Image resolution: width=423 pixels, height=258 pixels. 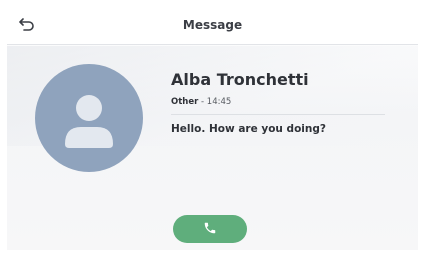 I want to click on call-button, so click(x=210, y=229).